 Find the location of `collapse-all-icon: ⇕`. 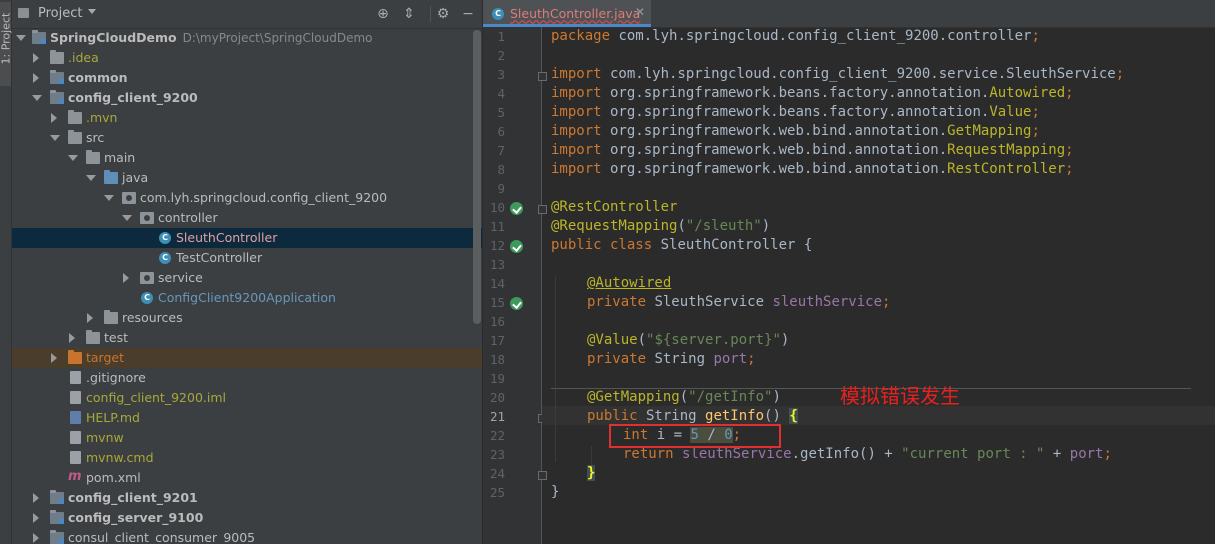

collapse-all-icon: ⇕ is located at coordinates (409, 14).